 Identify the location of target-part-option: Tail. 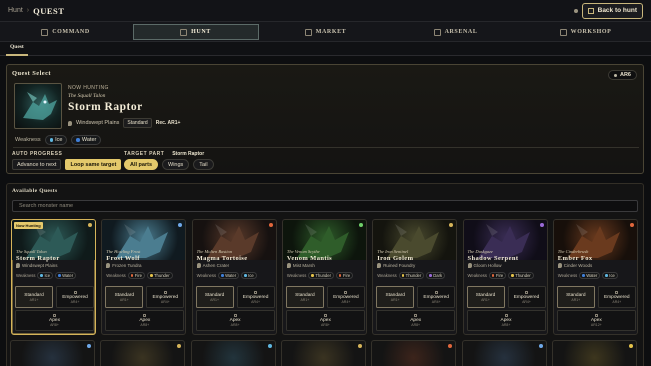
(203, 164).